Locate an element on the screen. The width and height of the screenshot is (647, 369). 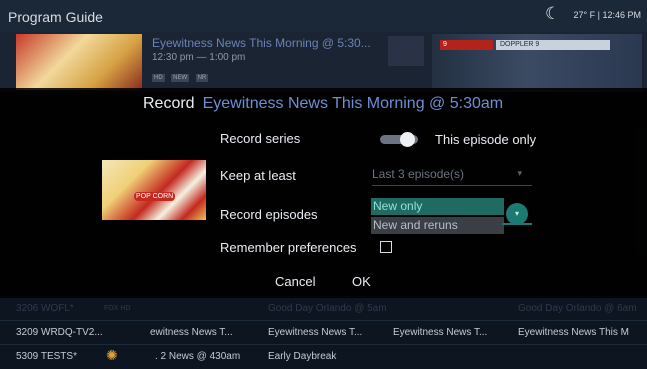
option-new-and-reruns: New and reruns is located at coordinates (437, 225).